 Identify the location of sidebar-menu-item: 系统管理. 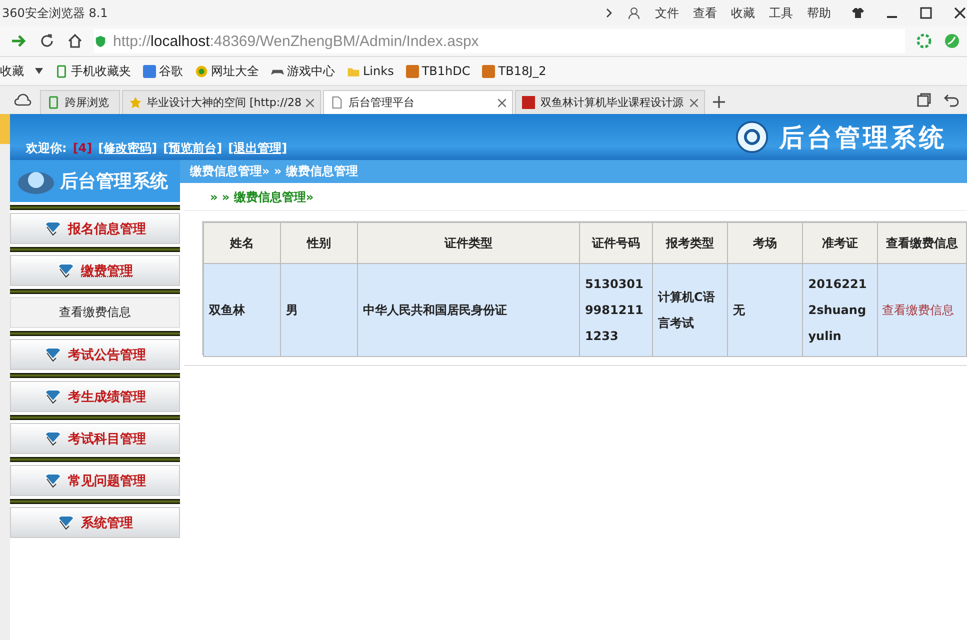
(95, 522).